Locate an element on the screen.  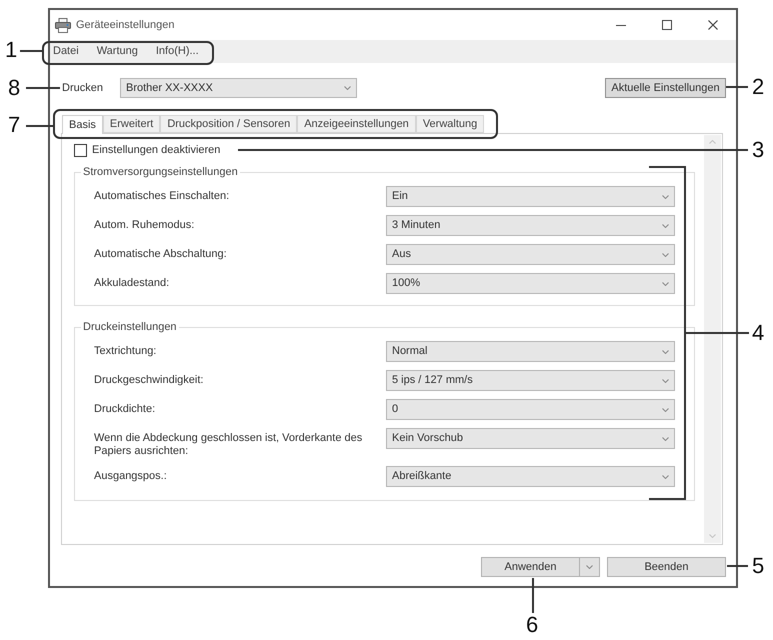
dropdown: Normal is located at coordinates (530, 351).